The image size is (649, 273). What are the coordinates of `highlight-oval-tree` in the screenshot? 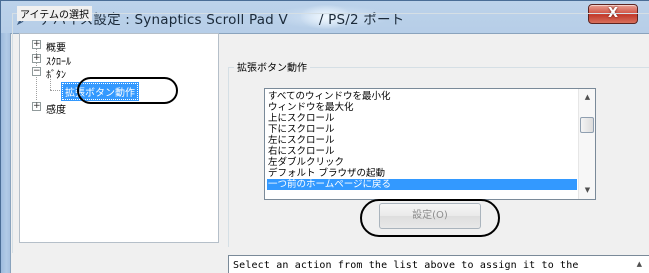 It's located at (127, 90).